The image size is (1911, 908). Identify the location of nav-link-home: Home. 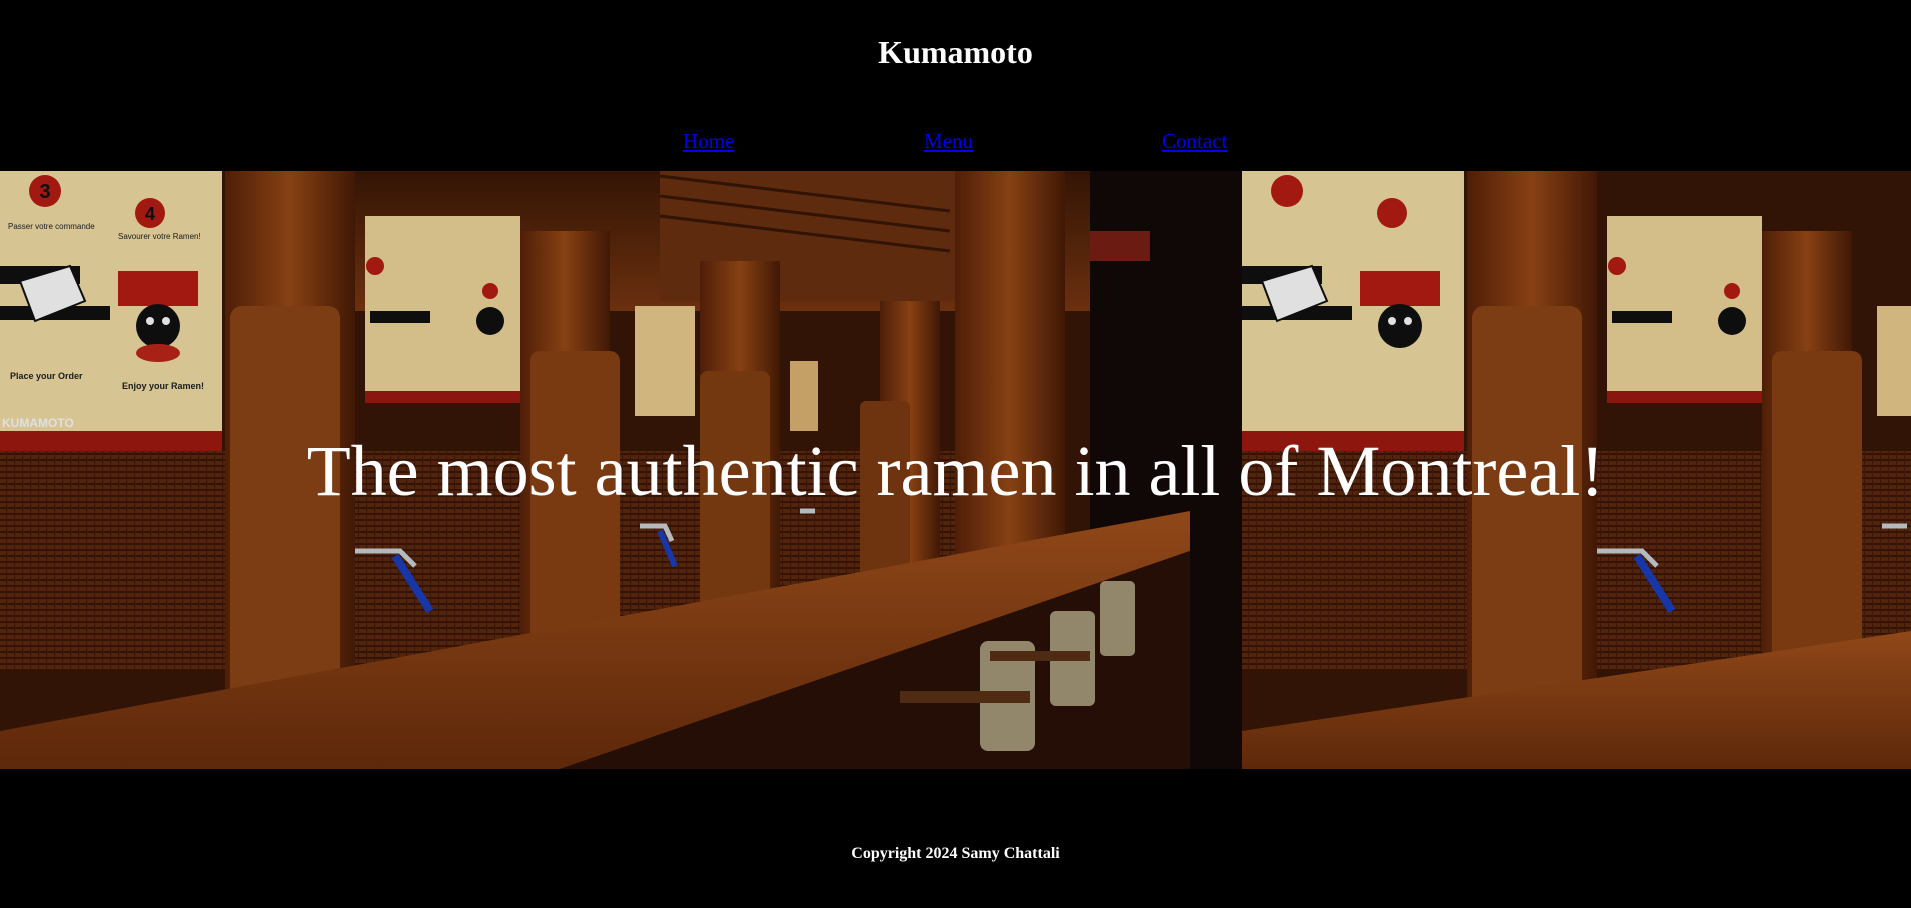
(708, 141).